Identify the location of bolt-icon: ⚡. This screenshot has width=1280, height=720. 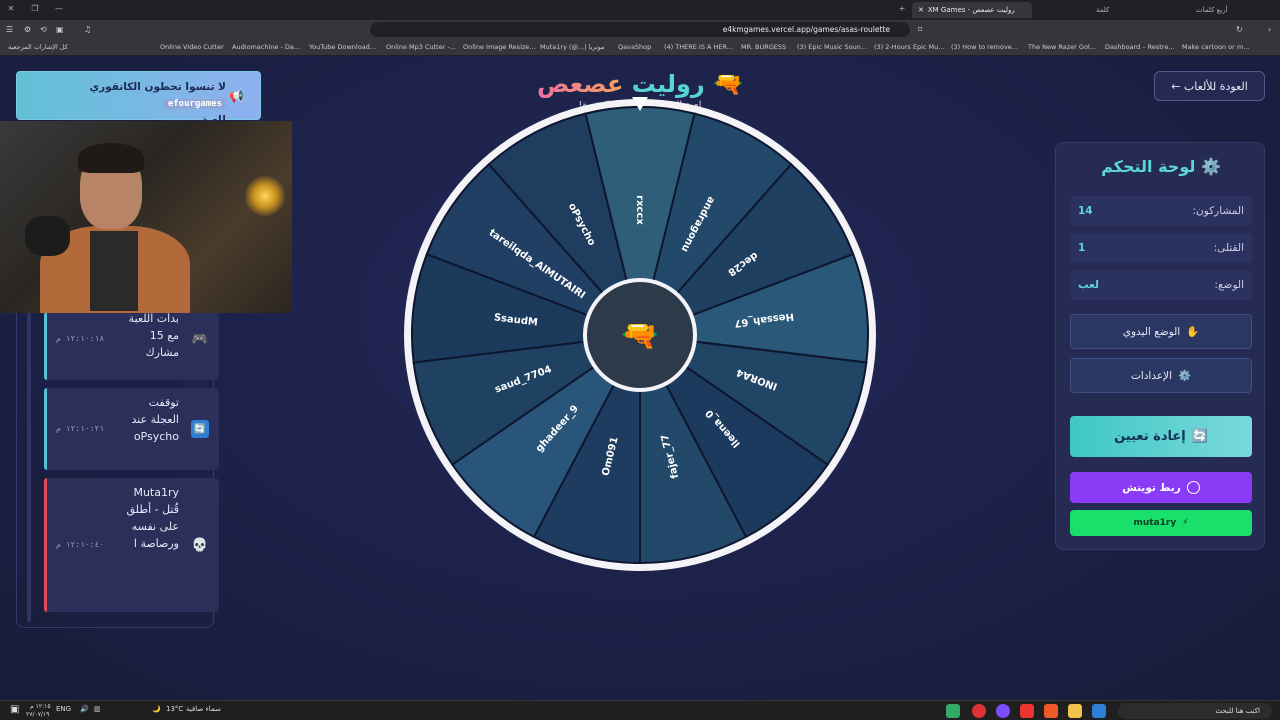
(1185, 523).